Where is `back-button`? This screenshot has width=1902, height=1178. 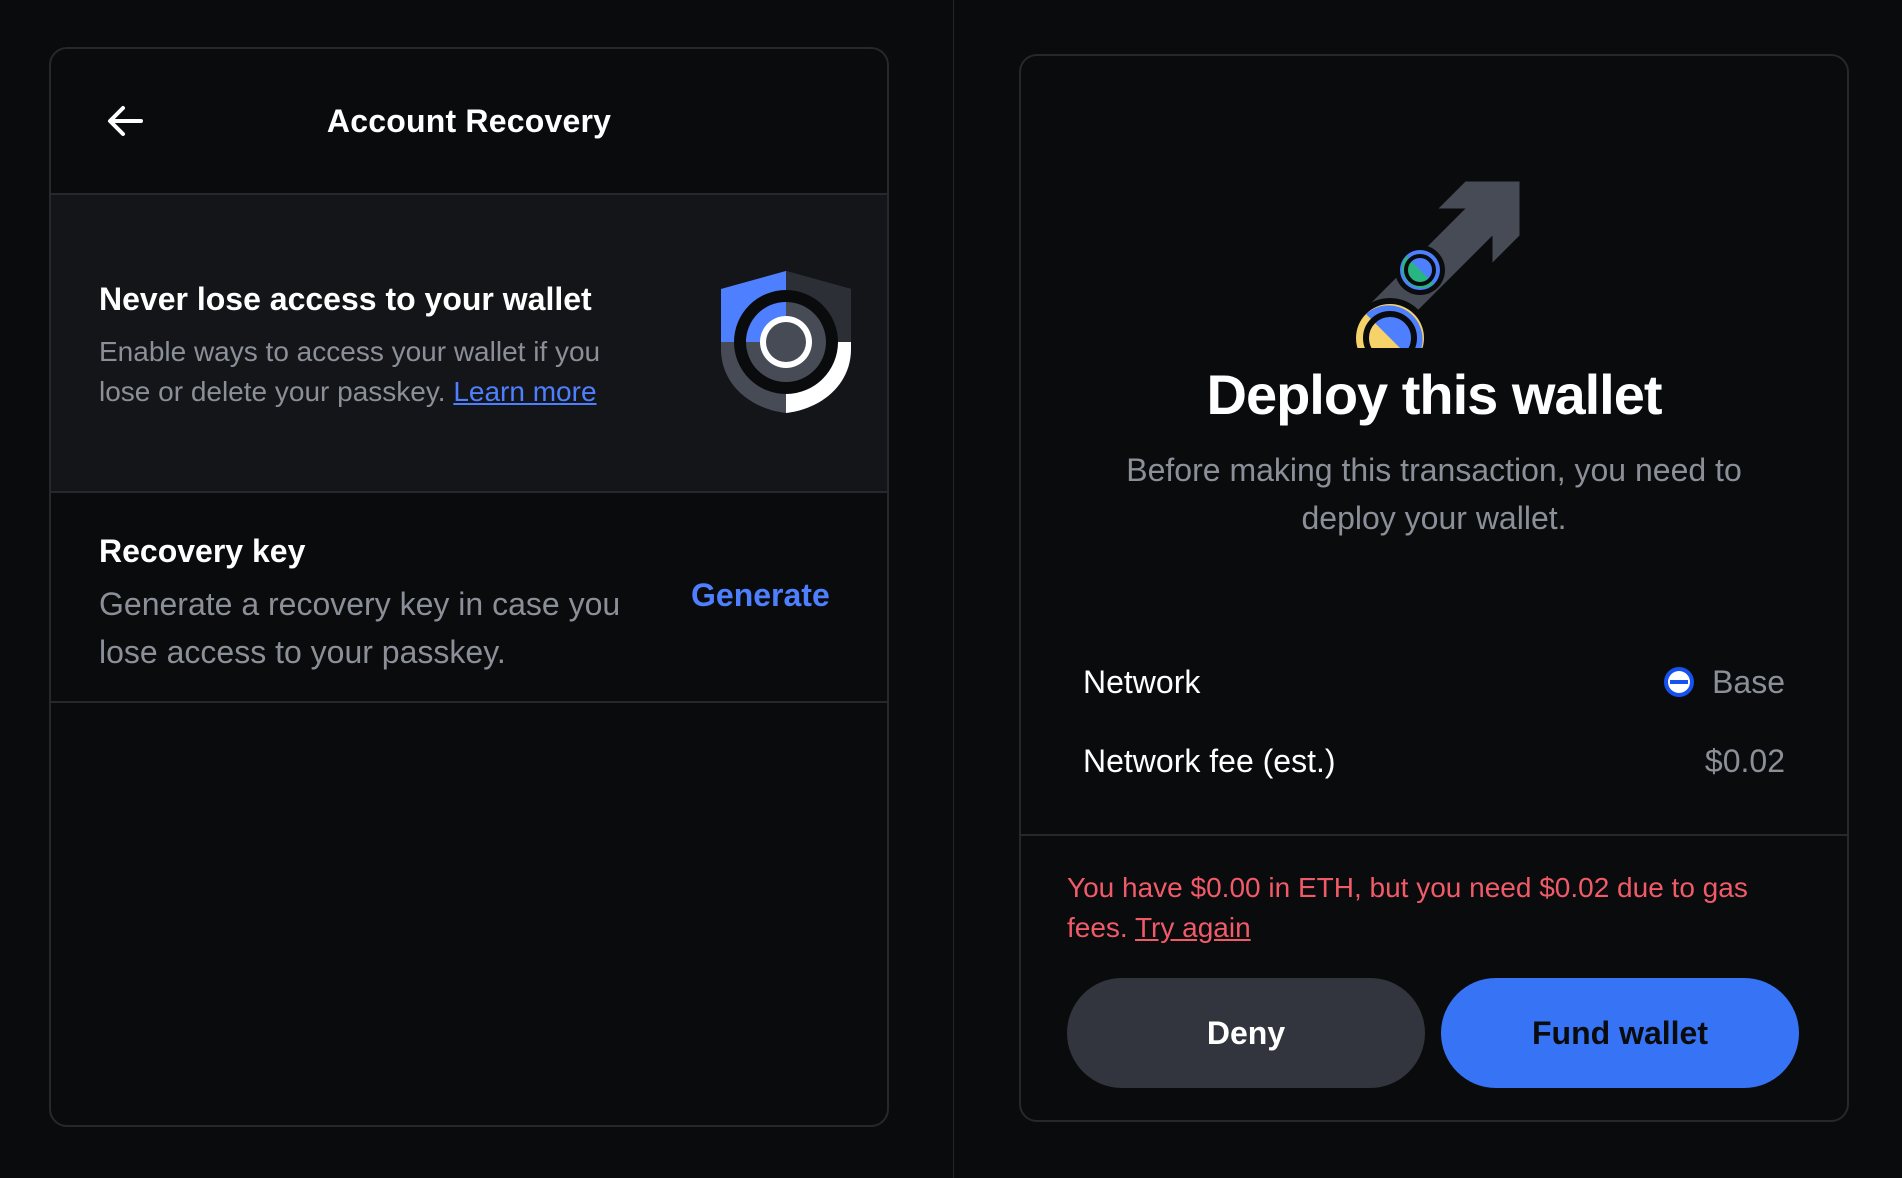
back-button is located at coordinates (125, 121).